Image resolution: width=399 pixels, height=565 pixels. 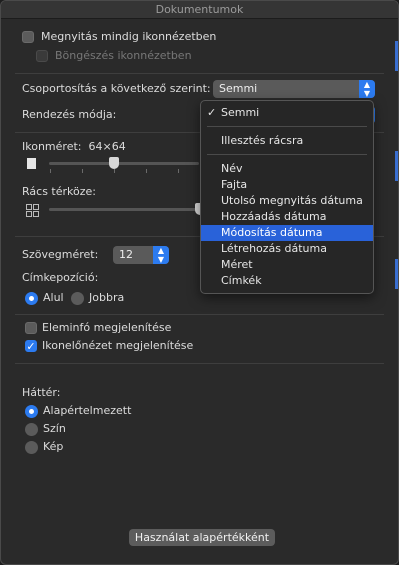 I want to click on grid-spacing-label: Rács térköze:, so click(x=59, y=191).